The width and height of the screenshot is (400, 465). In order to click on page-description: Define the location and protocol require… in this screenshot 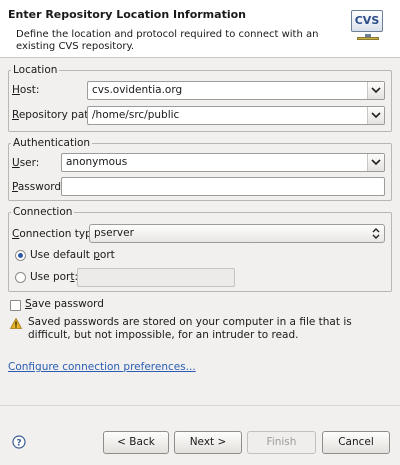, I will do `click(167, 40)`.